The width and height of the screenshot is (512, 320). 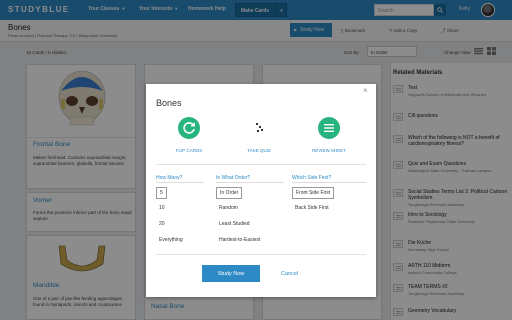 What do you see at coordinates (171, 240) in the screenshot?
I see `how-many-option-everything: Everything` at bounding box center [171, 240].